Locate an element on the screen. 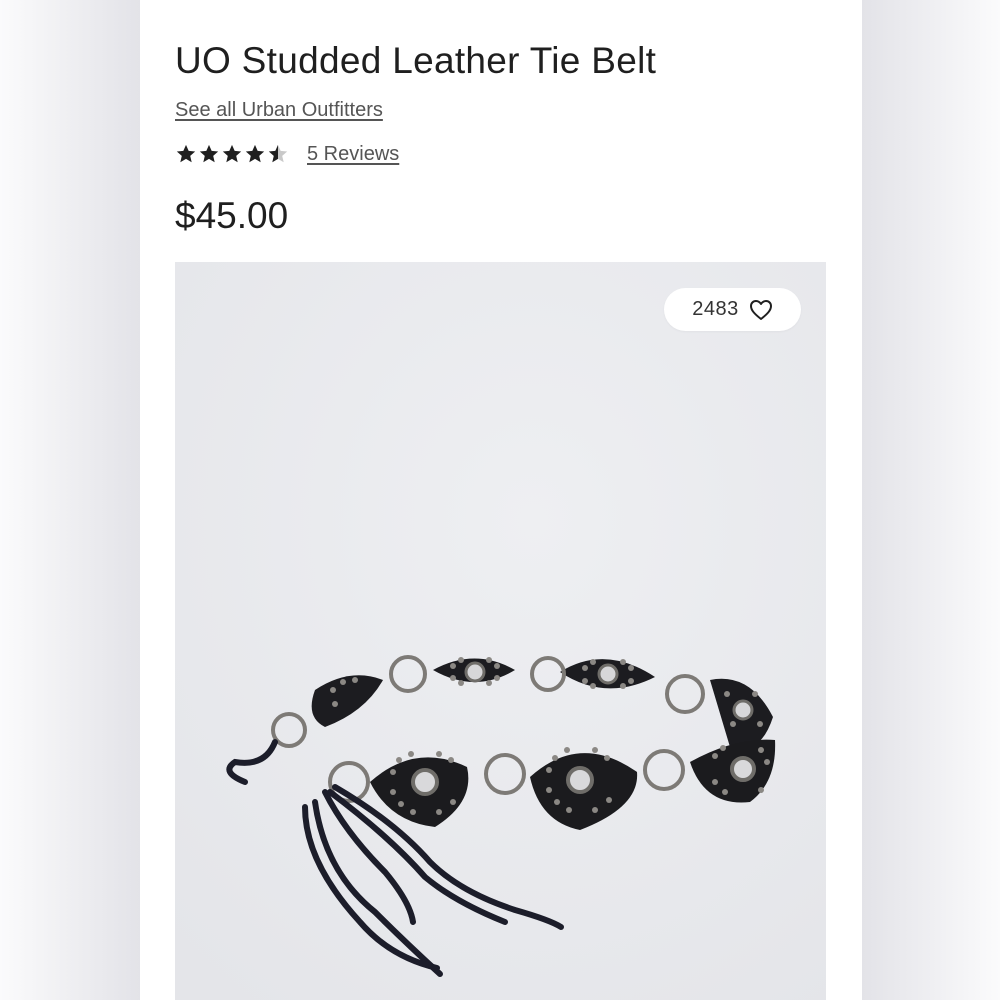 This screenshot has width=1000, height=1000. half-star-icon is located at coordinates (278, 154).